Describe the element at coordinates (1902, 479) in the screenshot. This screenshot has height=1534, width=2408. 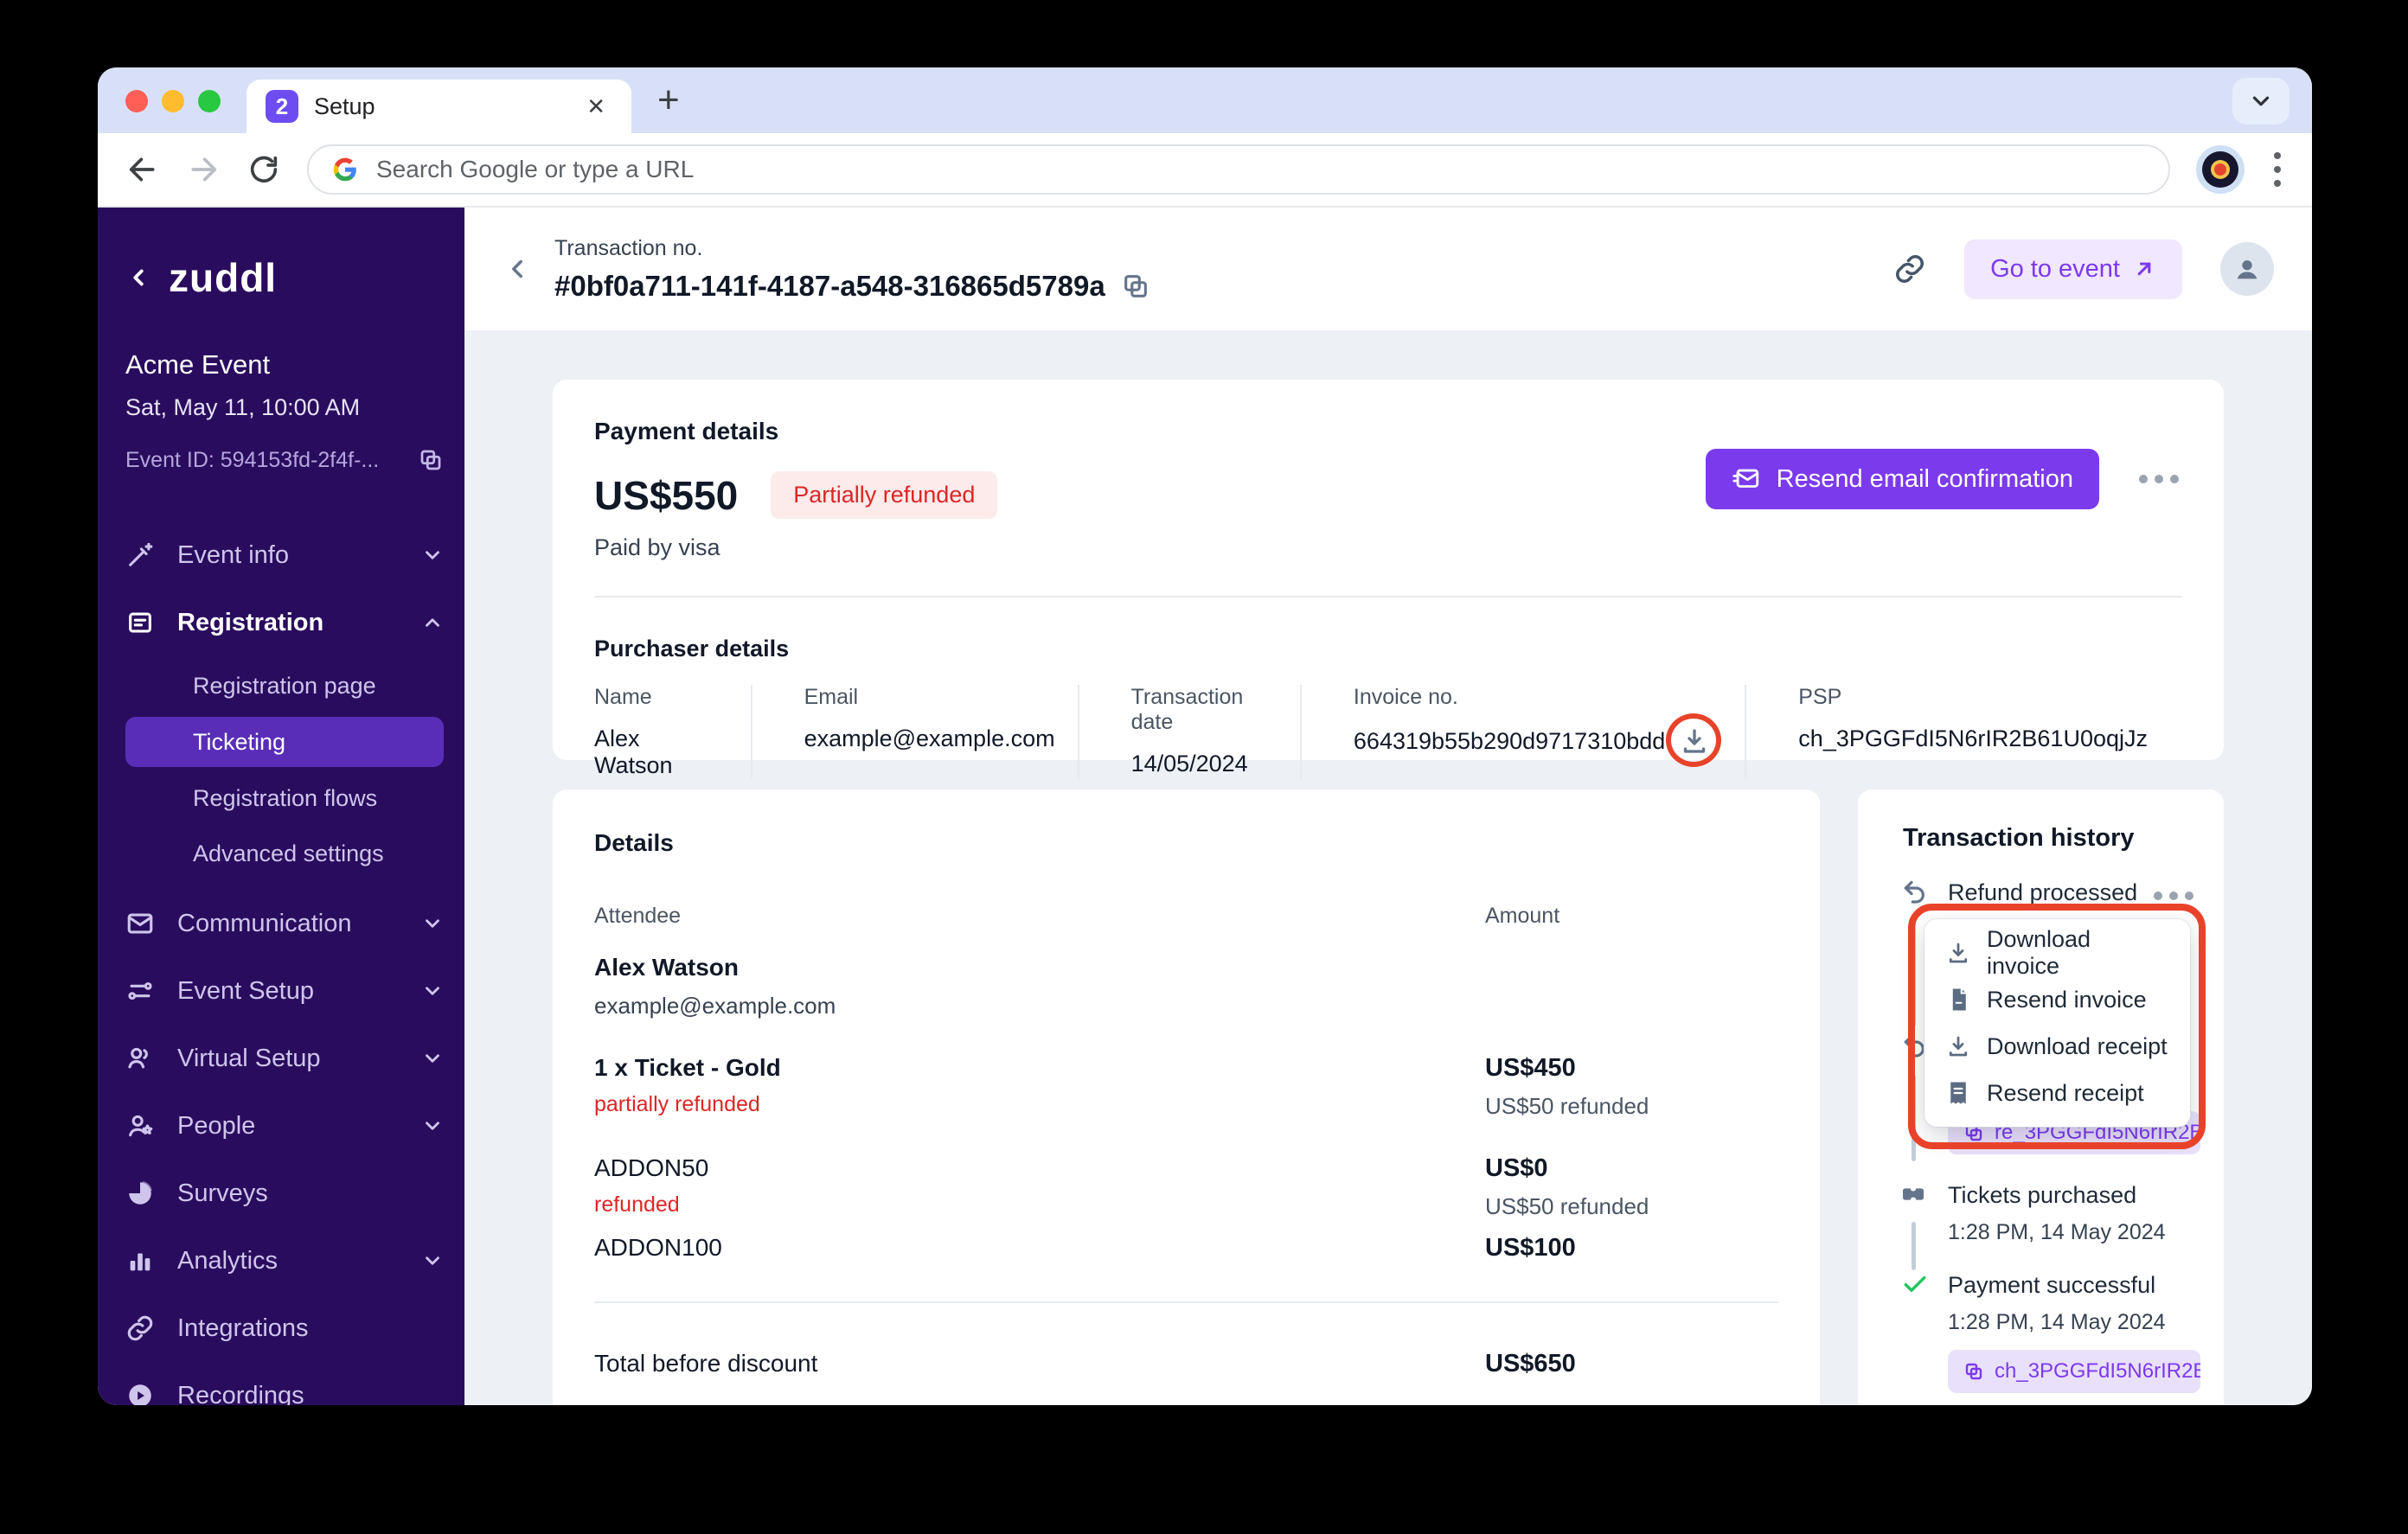
I see `resend-email-button: Resend email confirmation` at that location.